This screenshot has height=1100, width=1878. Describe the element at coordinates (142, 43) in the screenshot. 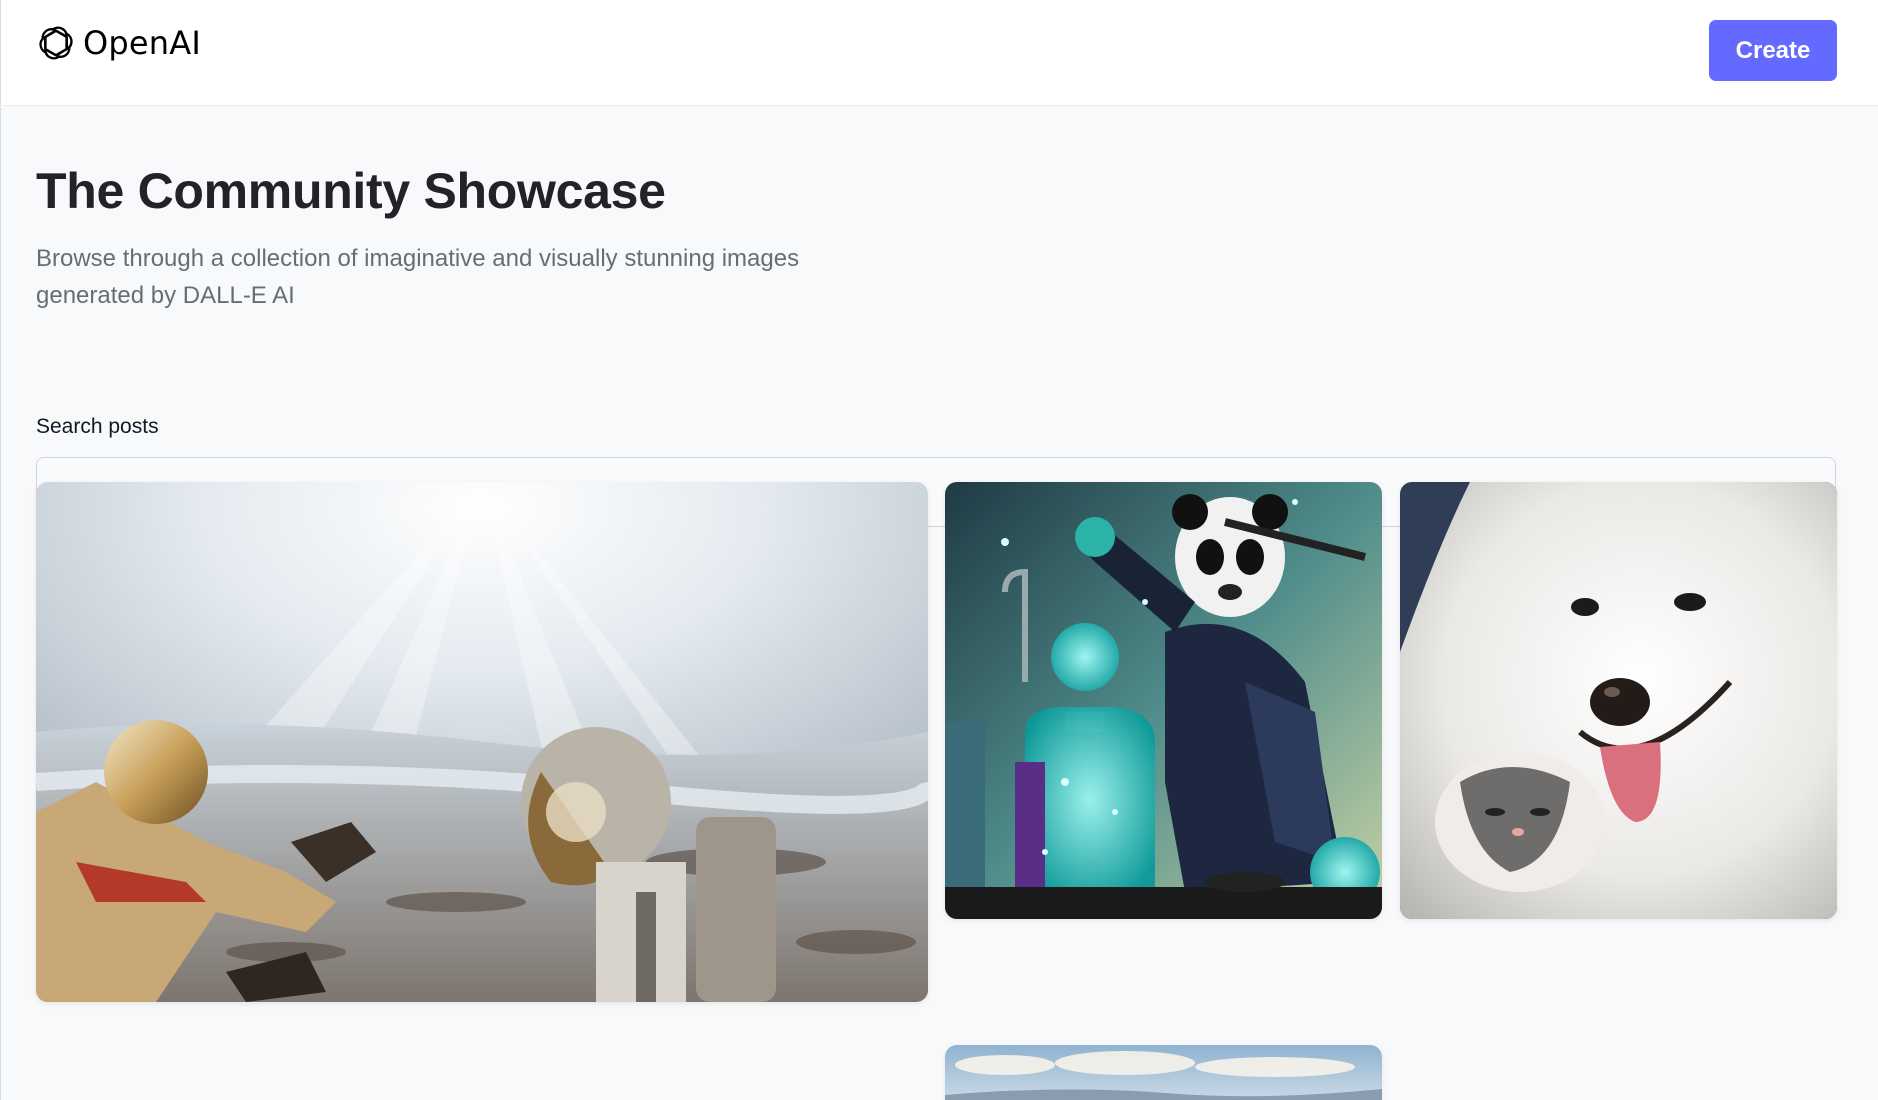

I see `logo-text: OpenAI` at that location.